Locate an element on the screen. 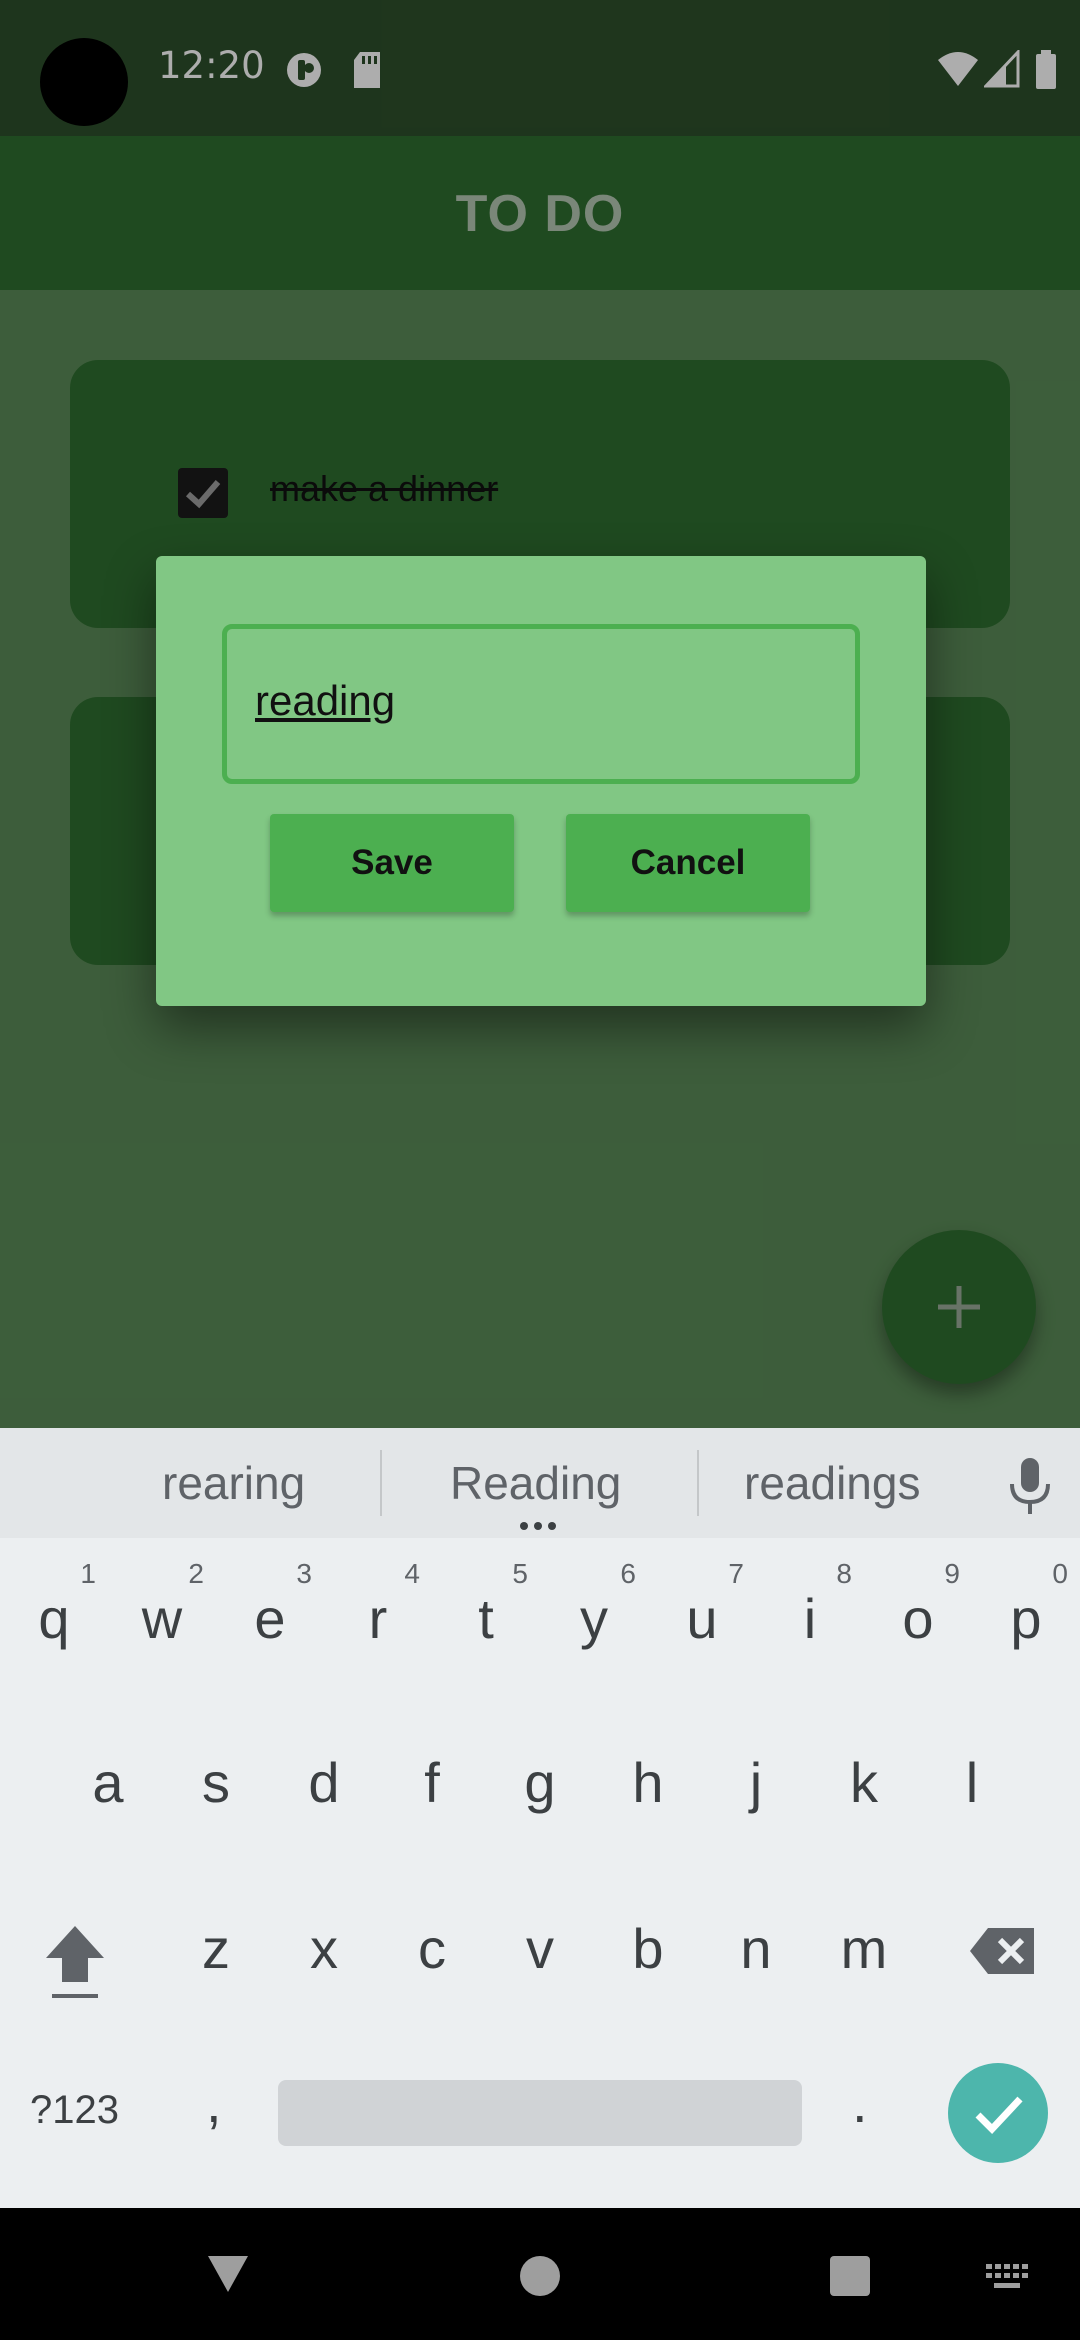 Image resolution: width=1080 pixels, height=2340 pixels. key-label: w is located at coordinates (162, 1618).